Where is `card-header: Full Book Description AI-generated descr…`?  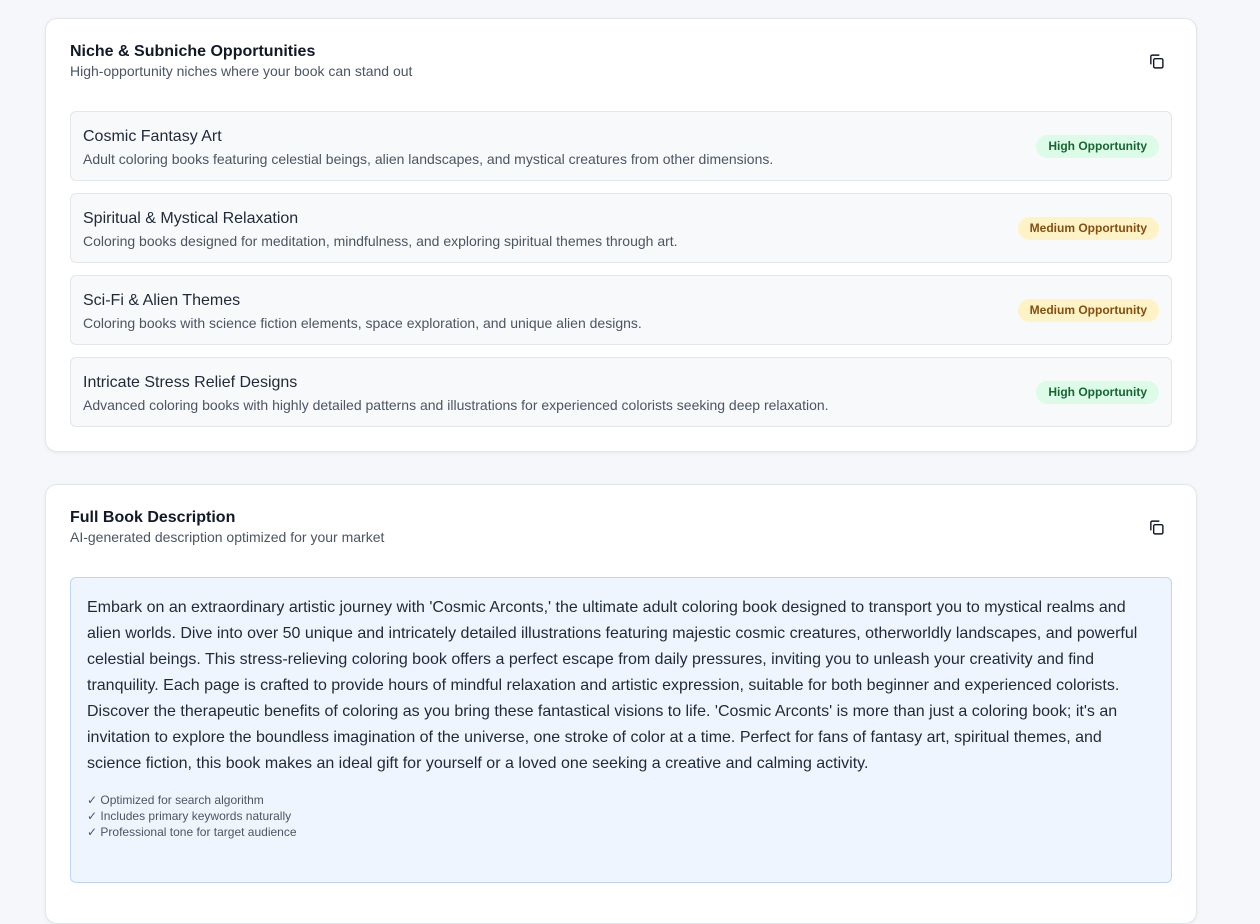 card-header: Full Book Description AI-generated descr… is located at coordinates (621, 527).